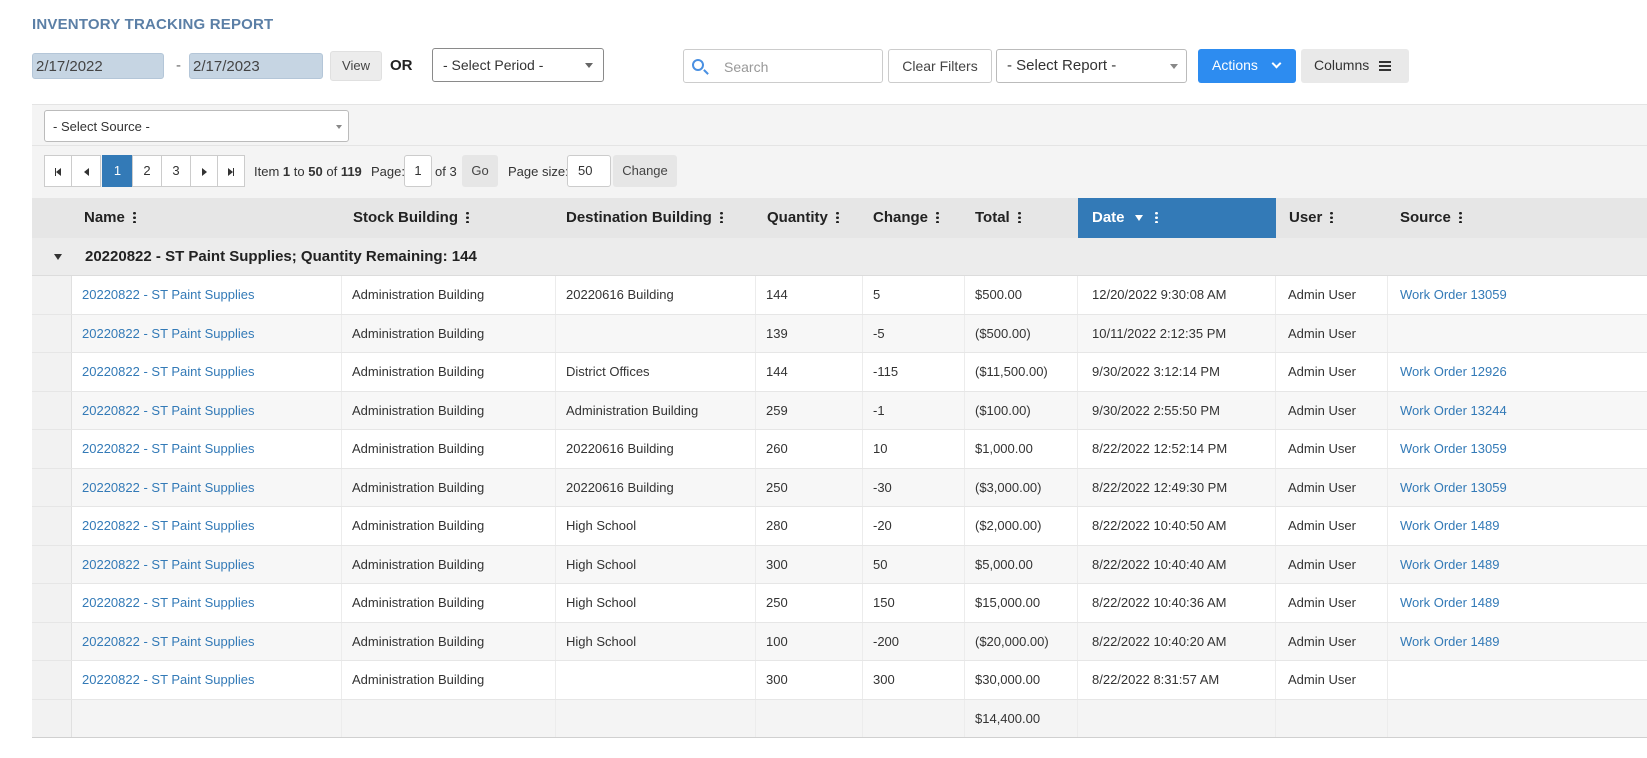  What do you see at coordinates (518, 65) in the screenshot?
I see `period-select: - Select Period -` at bounding box center [518, 65].